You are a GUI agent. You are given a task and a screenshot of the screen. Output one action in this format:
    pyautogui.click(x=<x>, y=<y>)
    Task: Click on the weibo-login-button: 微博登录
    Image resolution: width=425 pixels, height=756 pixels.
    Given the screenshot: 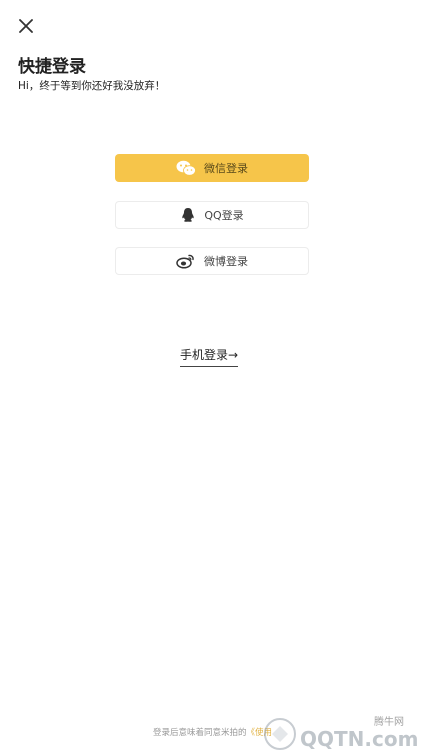 What is the action you would take?
    pyautogui.click(x=212, y=261)
    